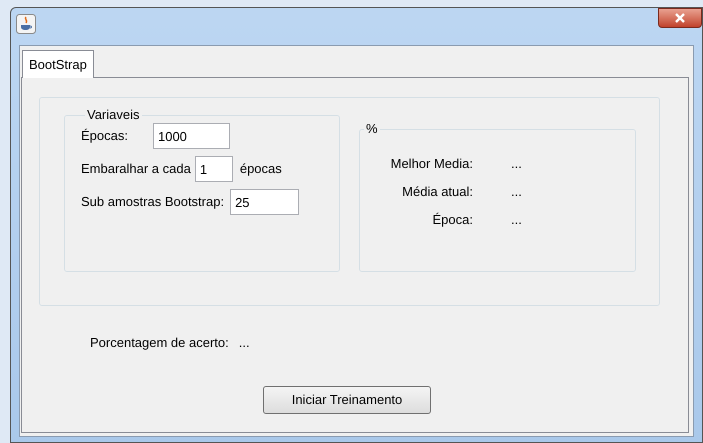 The height and width of the screenshot is (443, 703). I want to click on text-field: 25, so click(265, 202).